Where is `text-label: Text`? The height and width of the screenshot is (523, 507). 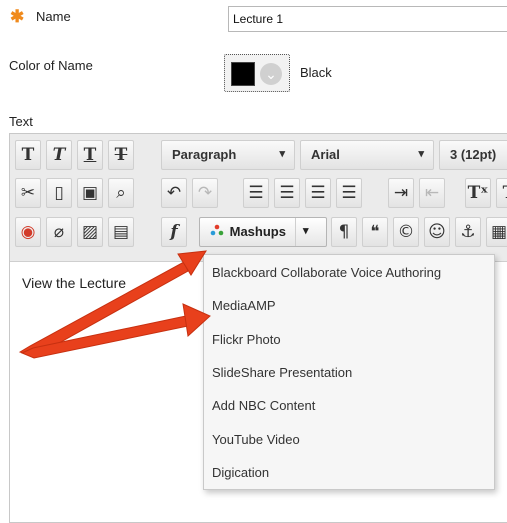
text-label: Text is located at coordinates (21, 121).